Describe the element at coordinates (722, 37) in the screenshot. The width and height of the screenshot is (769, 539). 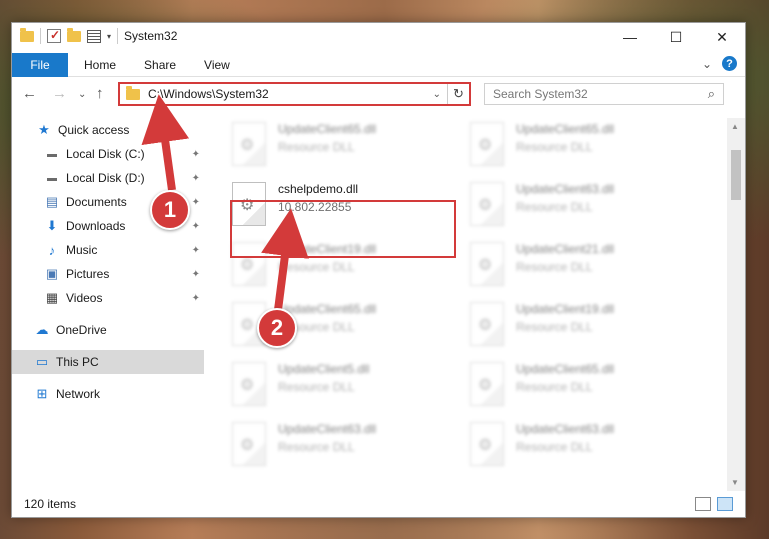
I see `close-button: ✕` at that location.